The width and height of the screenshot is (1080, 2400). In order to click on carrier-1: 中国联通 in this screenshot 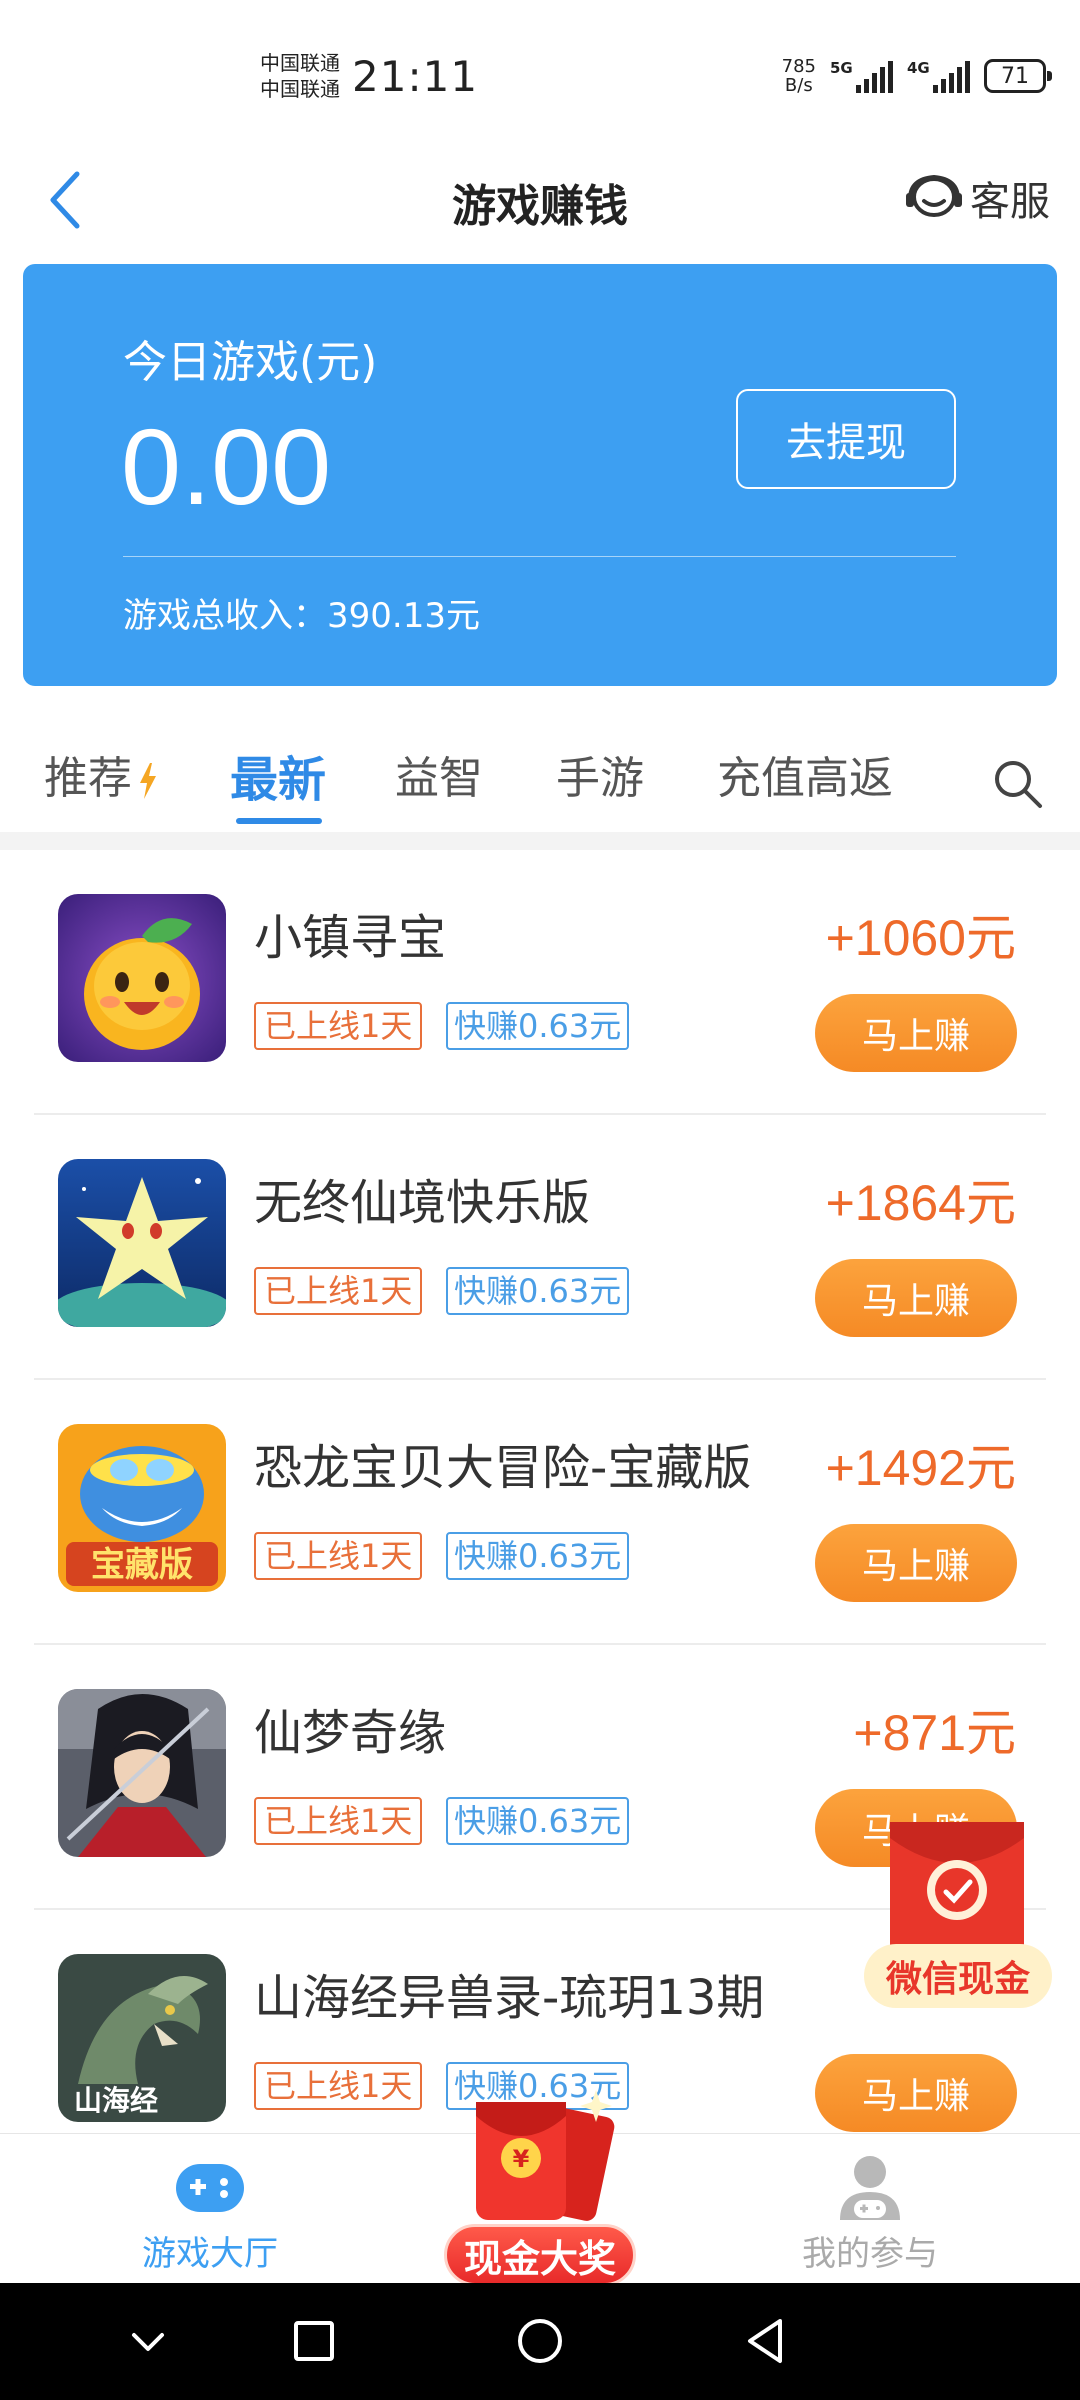, I will do `click(300, 63)`.